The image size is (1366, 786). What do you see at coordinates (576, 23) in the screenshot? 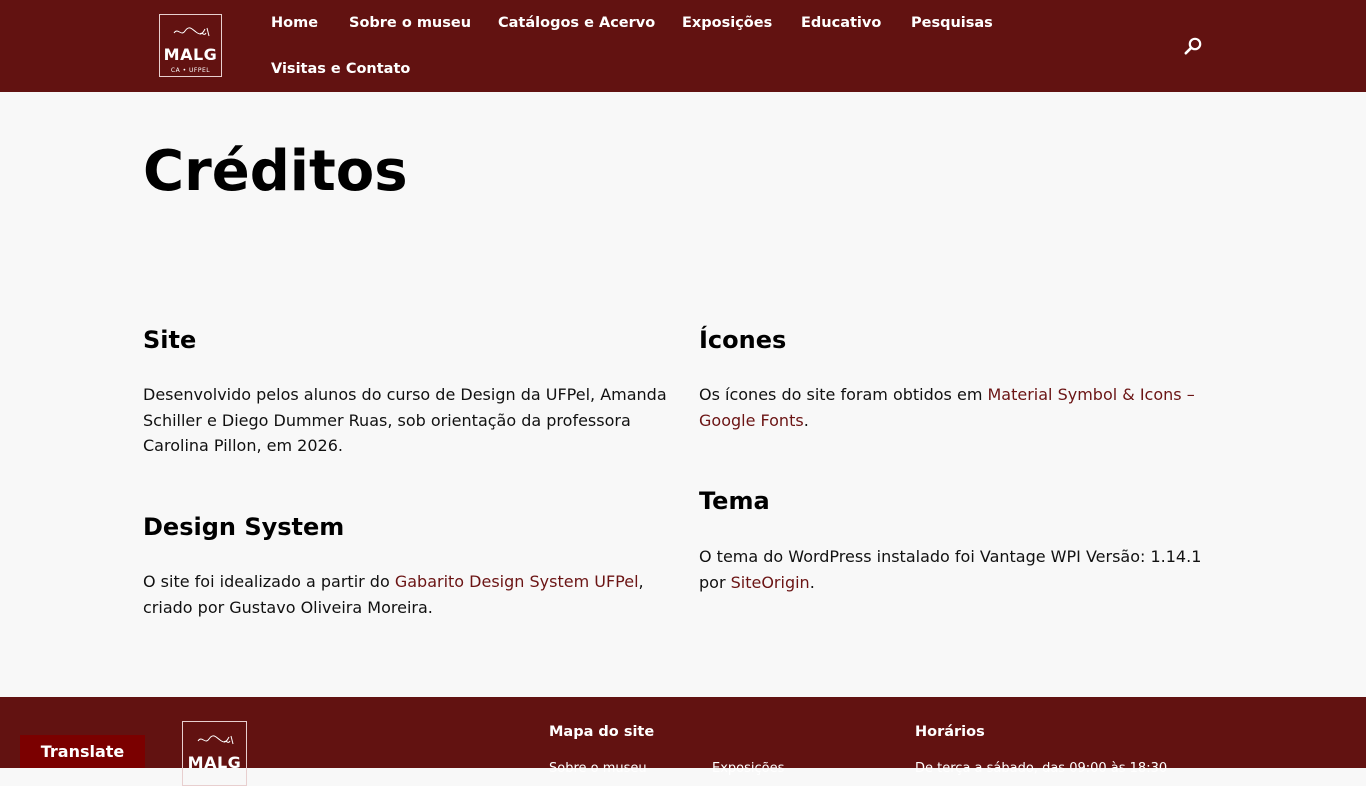
I see `nav-catalogos-e-acervo: Catálogos e Acervo` at bounding box center [576, 23].